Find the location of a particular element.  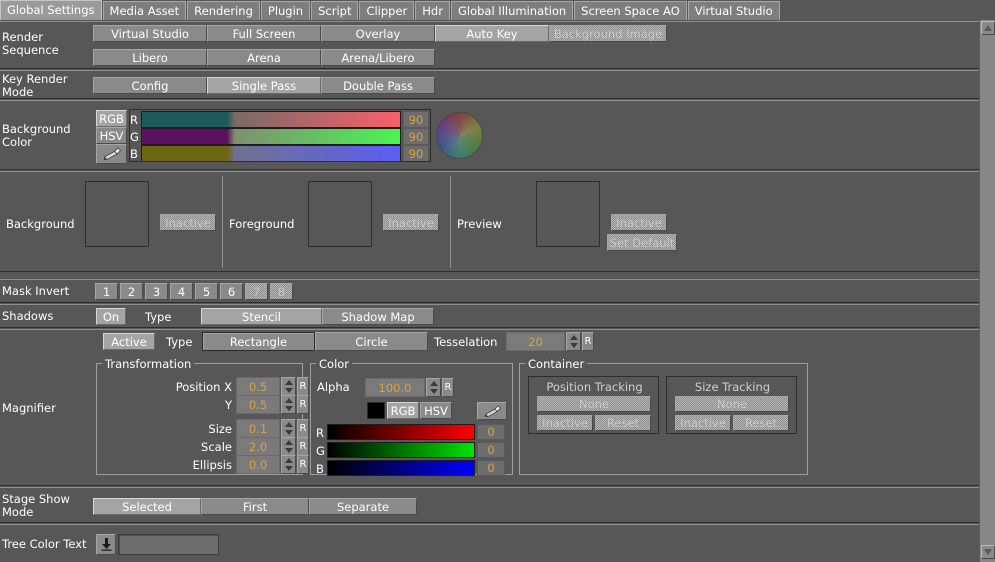

render-sequence-full-screen: Full Screen is located at coordinates (264, 33).